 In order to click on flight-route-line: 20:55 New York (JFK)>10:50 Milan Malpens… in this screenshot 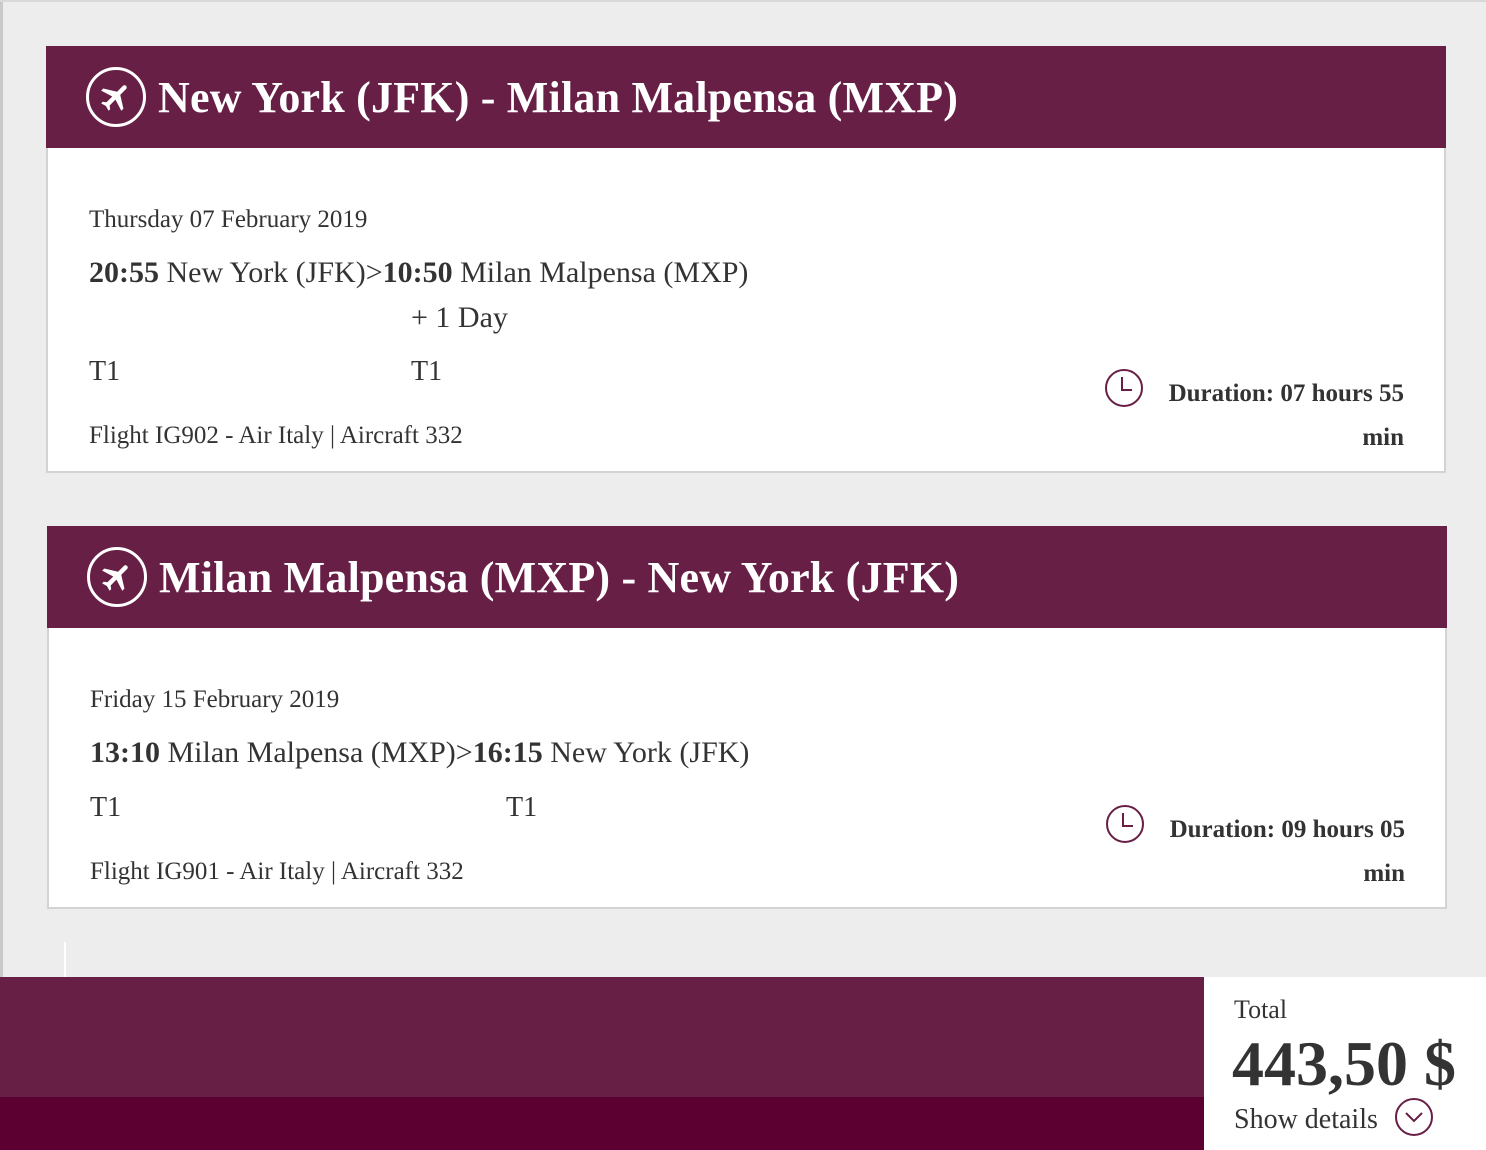, I will do `click(418, 273)`.